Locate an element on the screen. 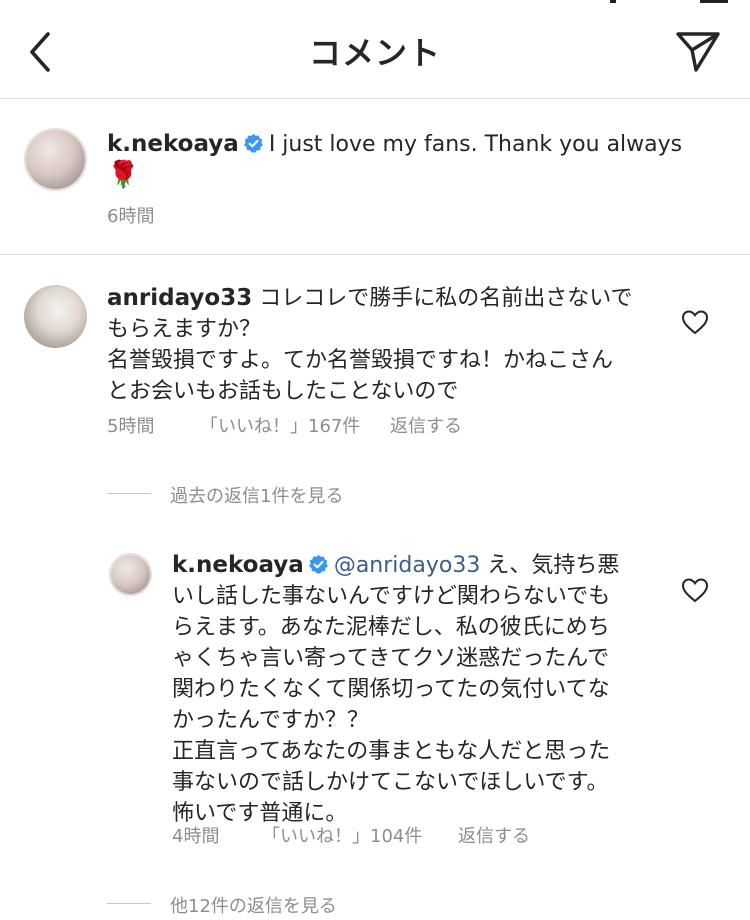 This screenshot has width=750, height=920. comment-text-line: 名誉毀損ですよ。てか名誉毀損ですね！かねこさん is located at coordinates (360, 360).